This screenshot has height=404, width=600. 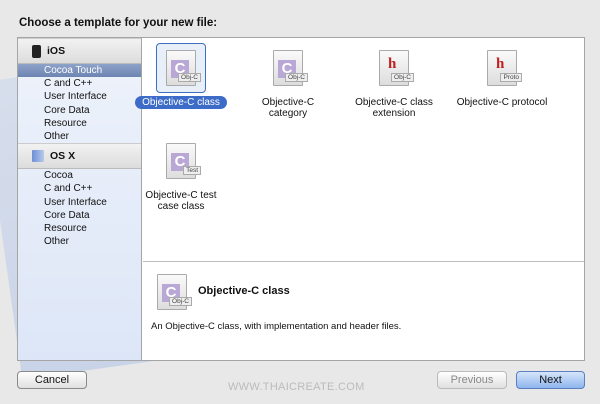 What do you see at coordinates (63, 156) in the screenshot?
I see `group-label: OS X` at bounding box center [63, 156].